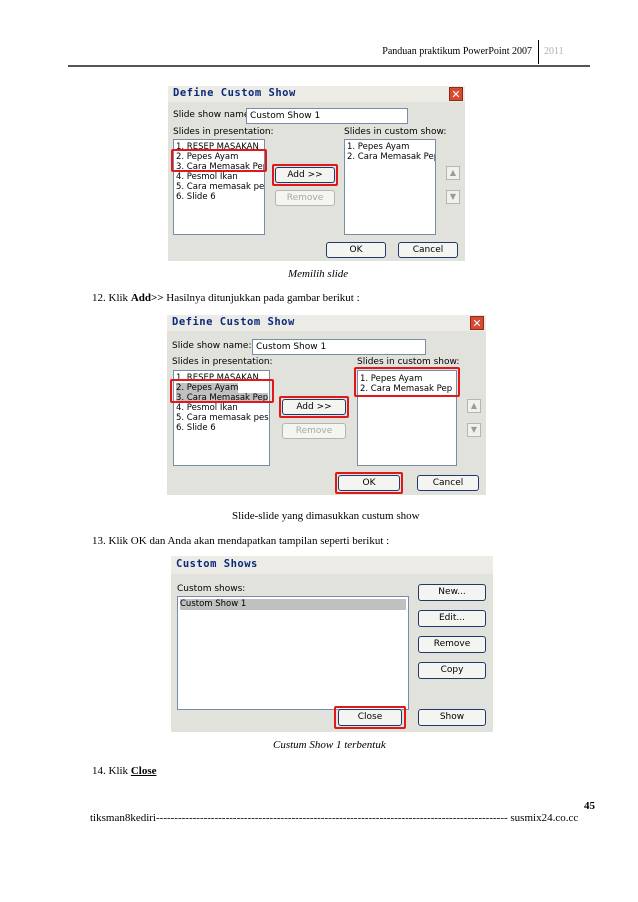 This screenshot has width=638, height=902. What do you see at coordinates (211, 589) in the screenshot?
I see `custom-shows-label: Custom shows:` at bounding box center [211, 589].